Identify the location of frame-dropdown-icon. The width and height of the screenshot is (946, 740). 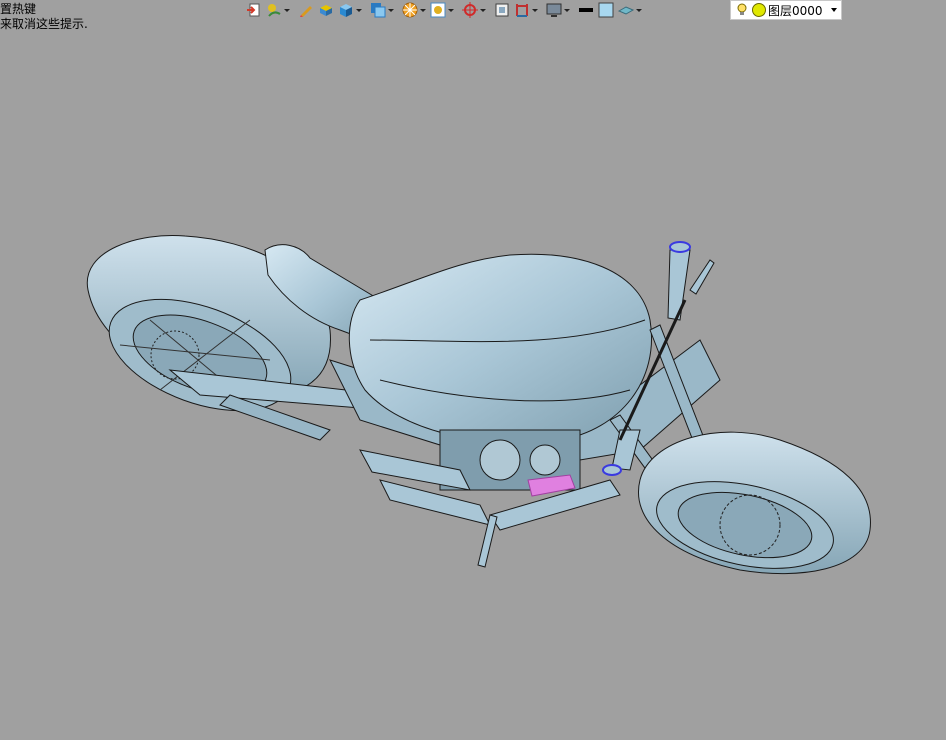
(451, 10).